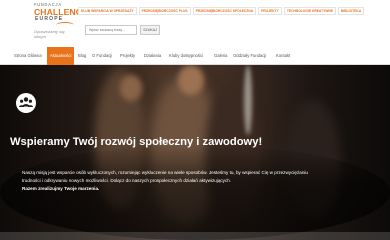 This screenshot has height=240, width=390. I want to click on top-link-klub-wsparcia: KLUB WSPARCIA W SPRZEDAŻY, so click(107, 11).